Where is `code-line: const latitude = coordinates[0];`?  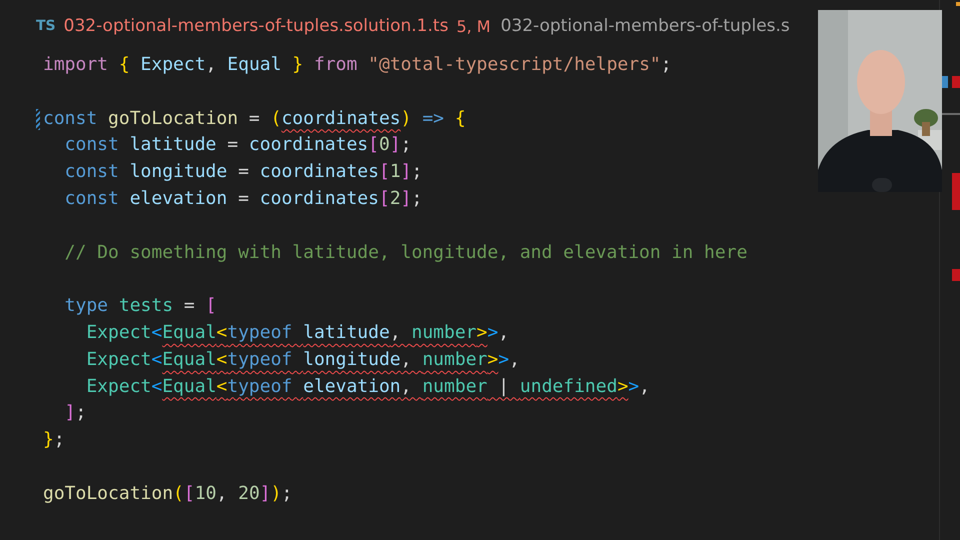 code-line: const latitude = coordinates[0]; is located at coordinates (238, 145).